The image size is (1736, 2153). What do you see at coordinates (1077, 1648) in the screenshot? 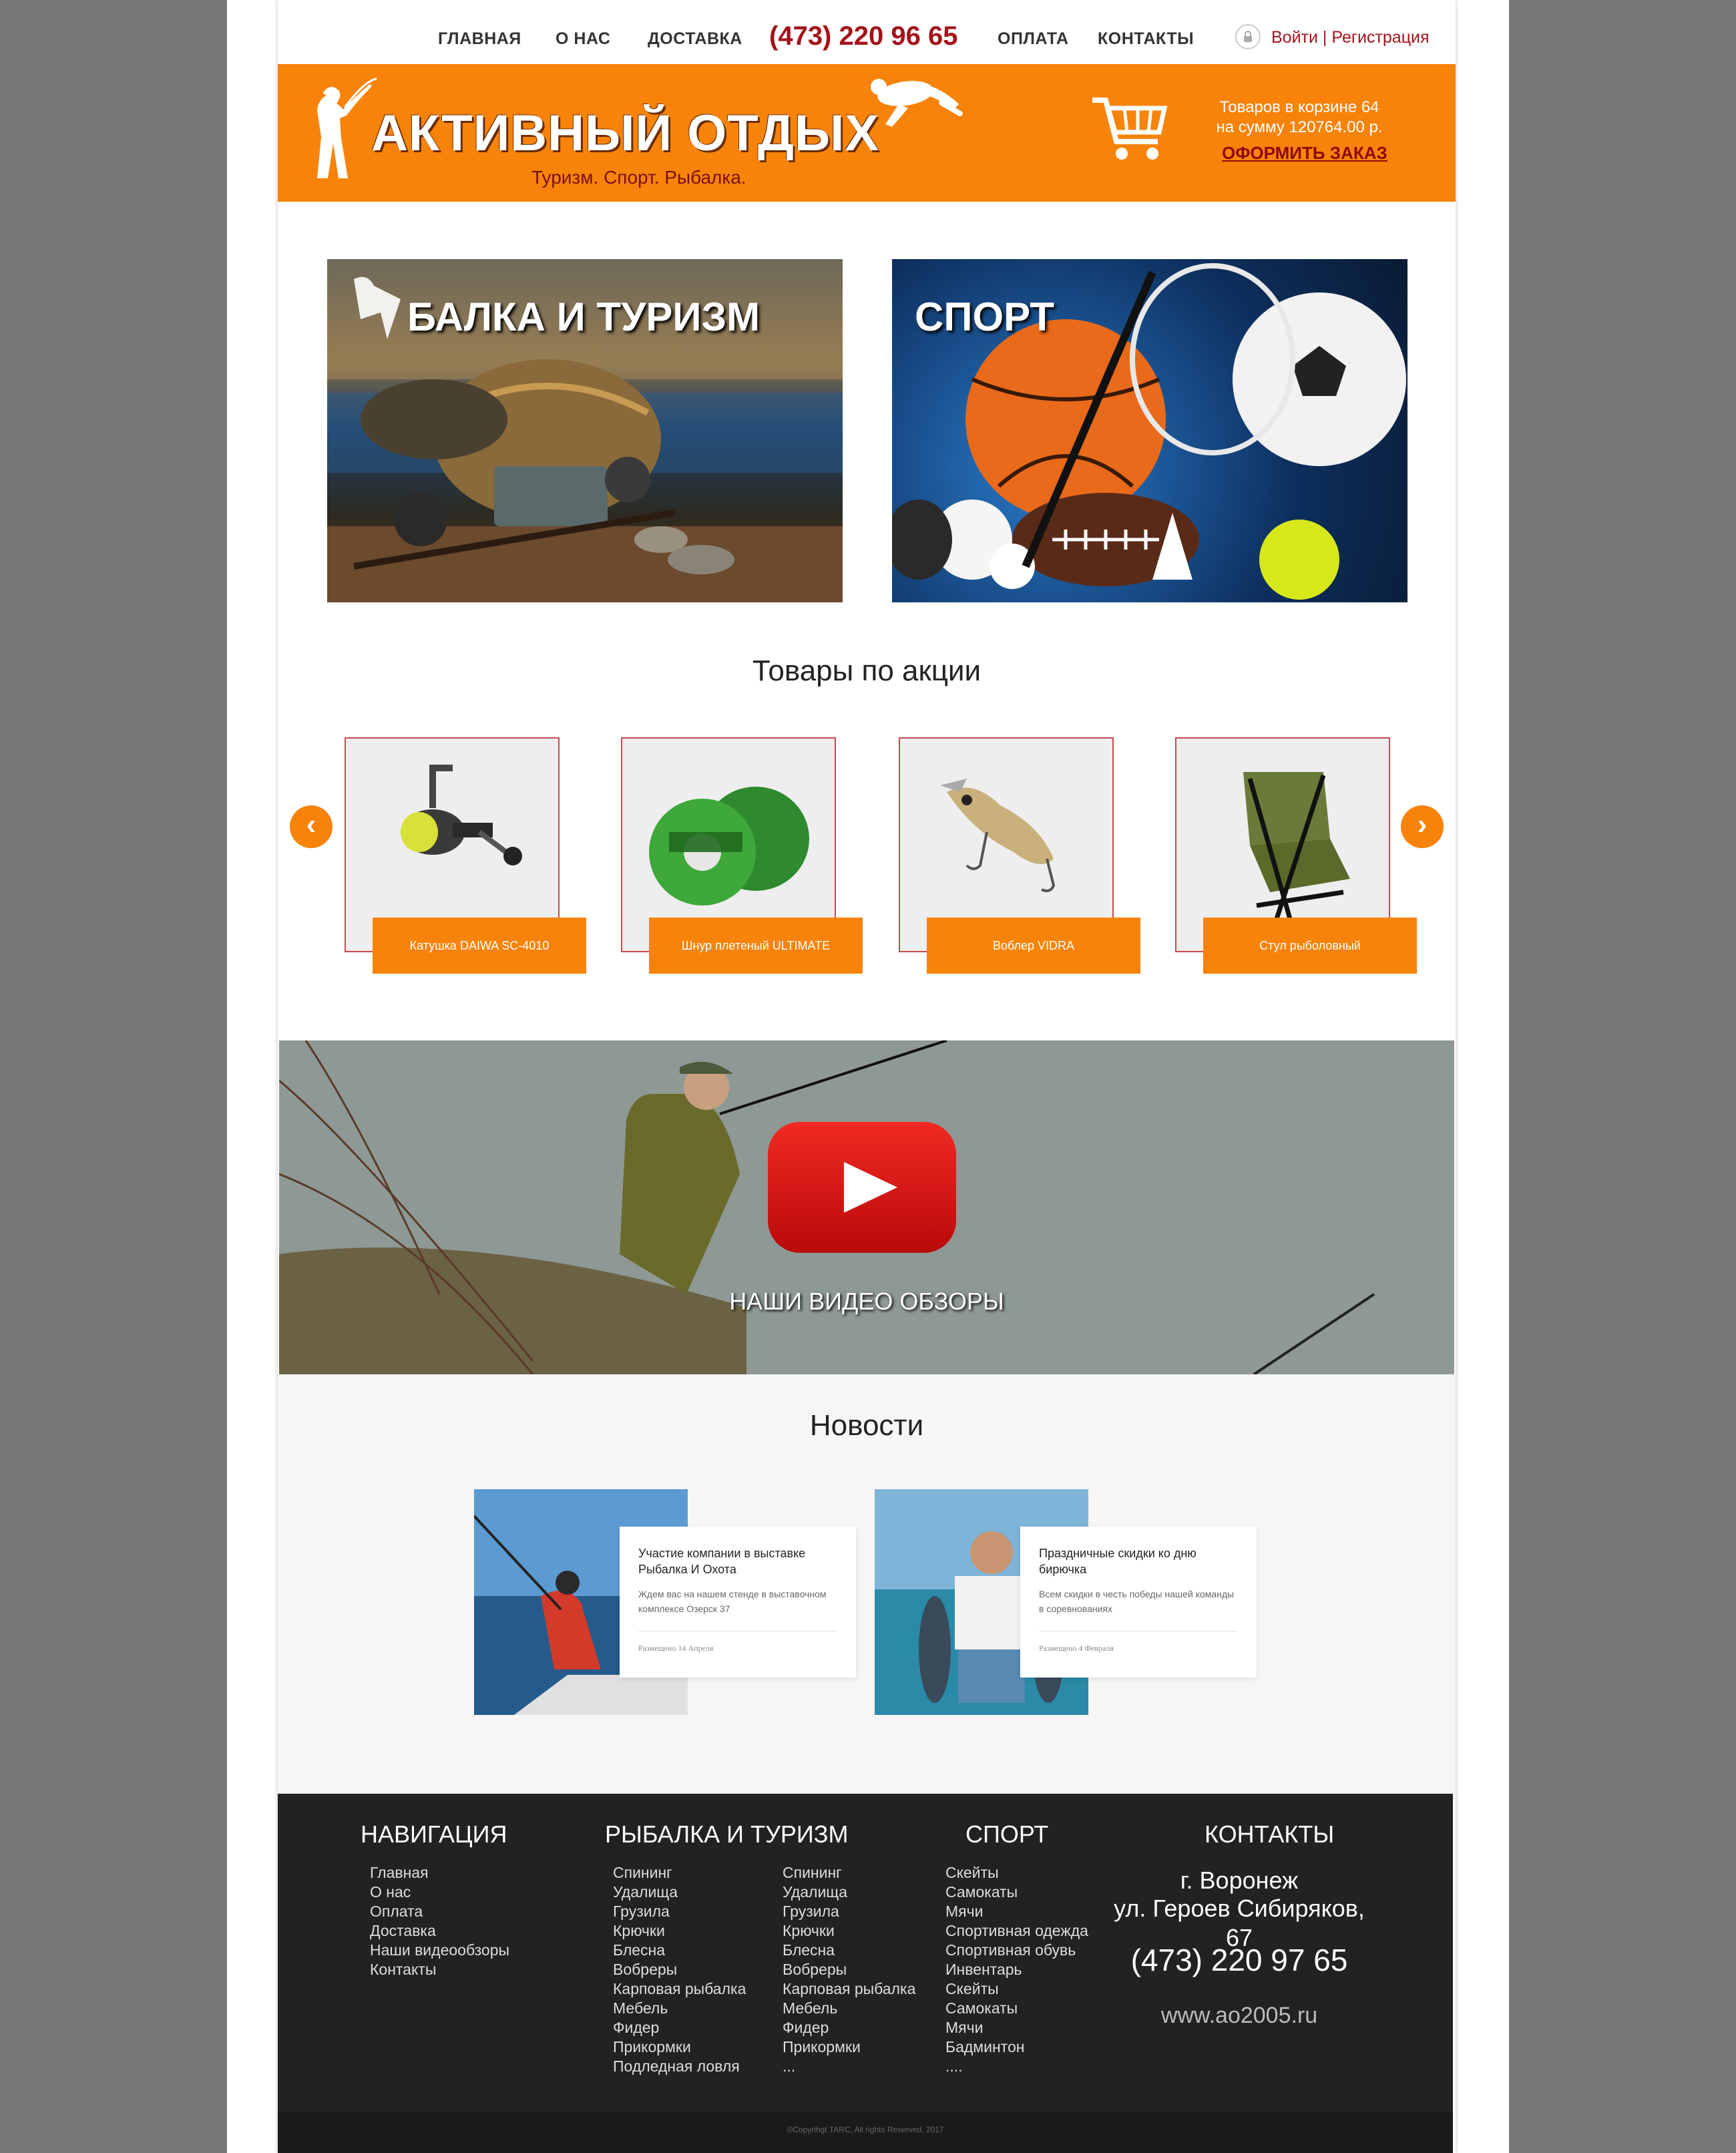
I see `news-item-date: Размещено 4 Февраля` at bounding box center [1077, 1648].